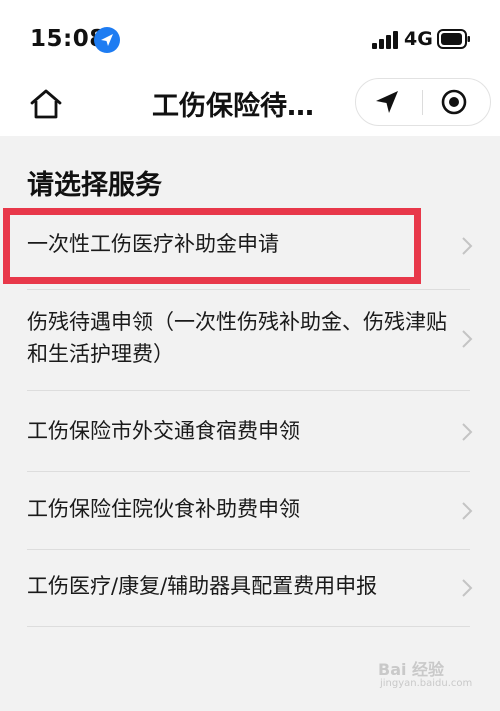 The image size is (500, 711). Describe the element at coordinates (46, 104) in the screenshot. I see `home-icon` at that location.